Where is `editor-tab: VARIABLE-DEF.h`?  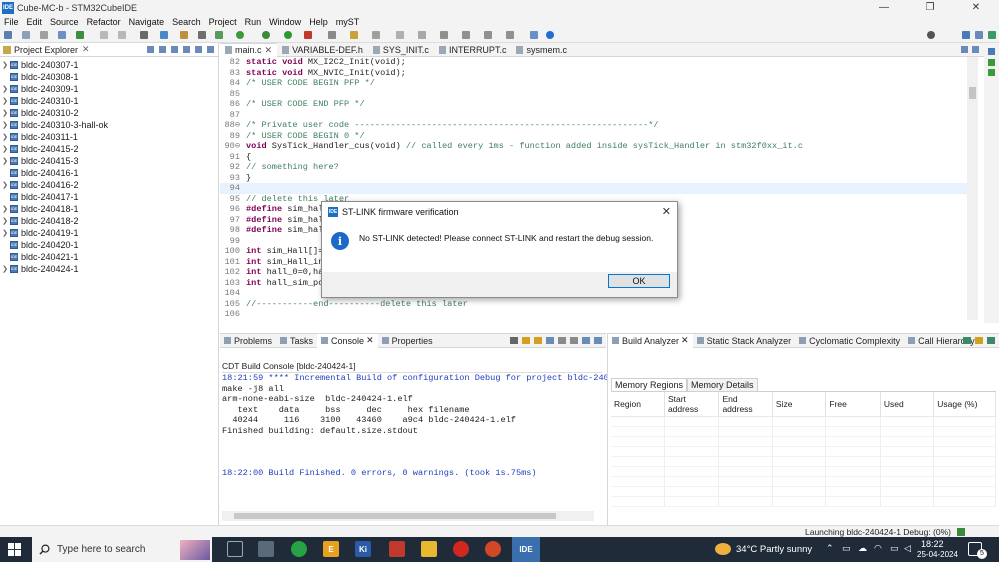 editor-tab: VARIABLE-DEF.h is located at coordinates (322, 50).